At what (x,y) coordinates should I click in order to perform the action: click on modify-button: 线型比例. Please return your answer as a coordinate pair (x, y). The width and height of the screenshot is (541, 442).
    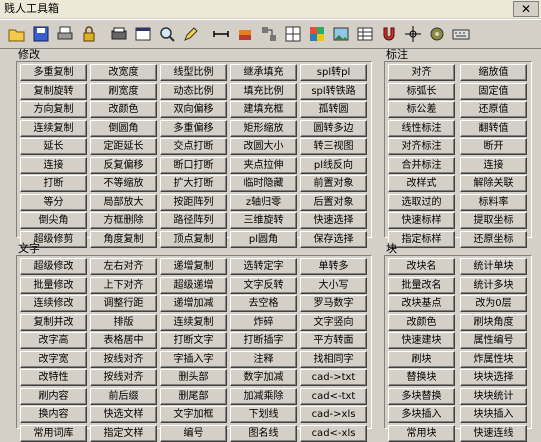
    Looking at the image, I should click on (193, 72).